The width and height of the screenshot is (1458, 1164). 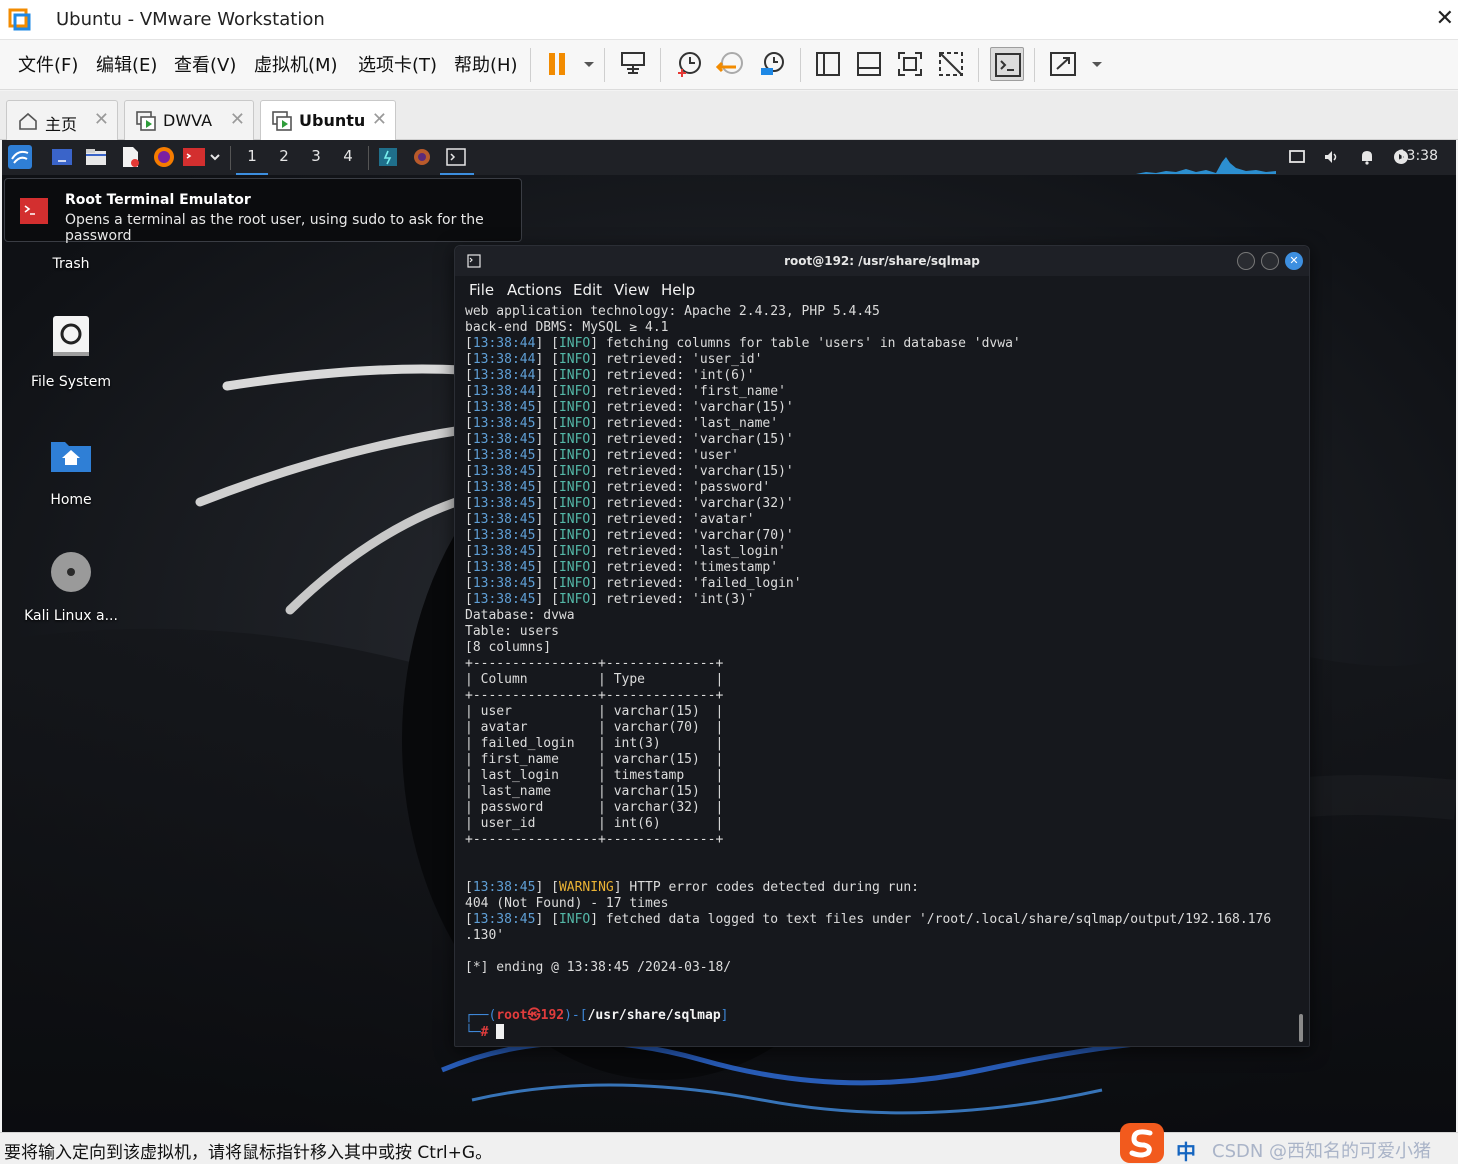 I want to click on panel-clock: 13:38, so click(x=1418, y=156).